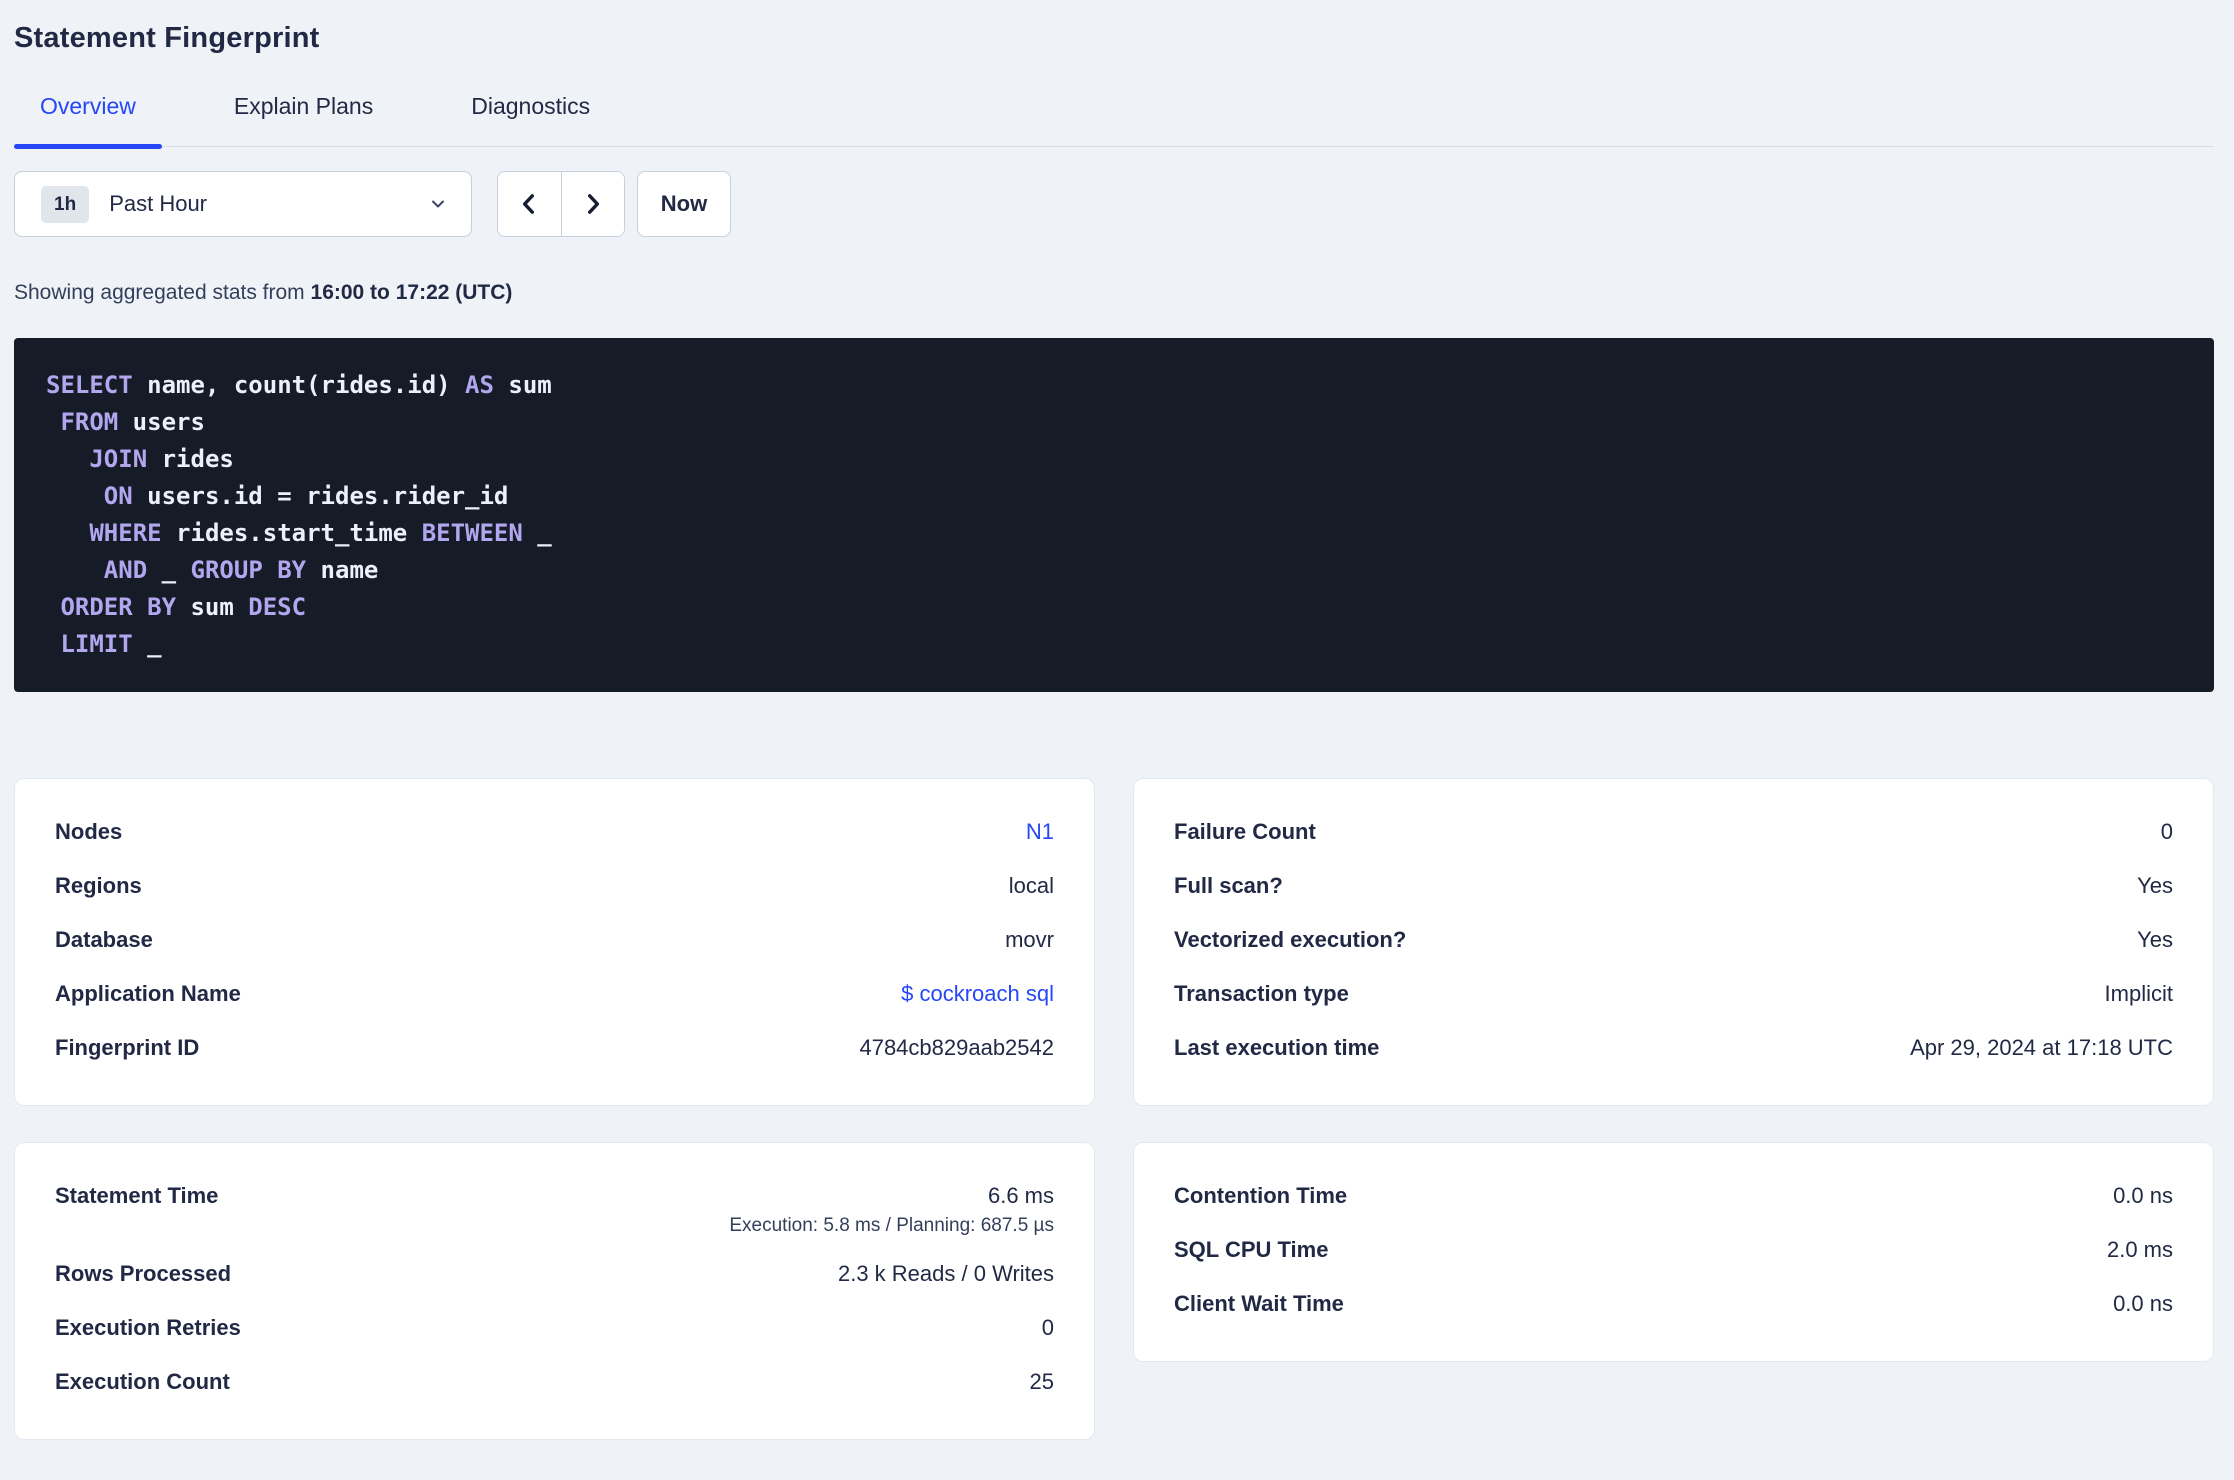  Describe the element at coordinates (1114, 204) in the screenshot. I see `time-toolbar: 1h Past Hour Now` at that location.